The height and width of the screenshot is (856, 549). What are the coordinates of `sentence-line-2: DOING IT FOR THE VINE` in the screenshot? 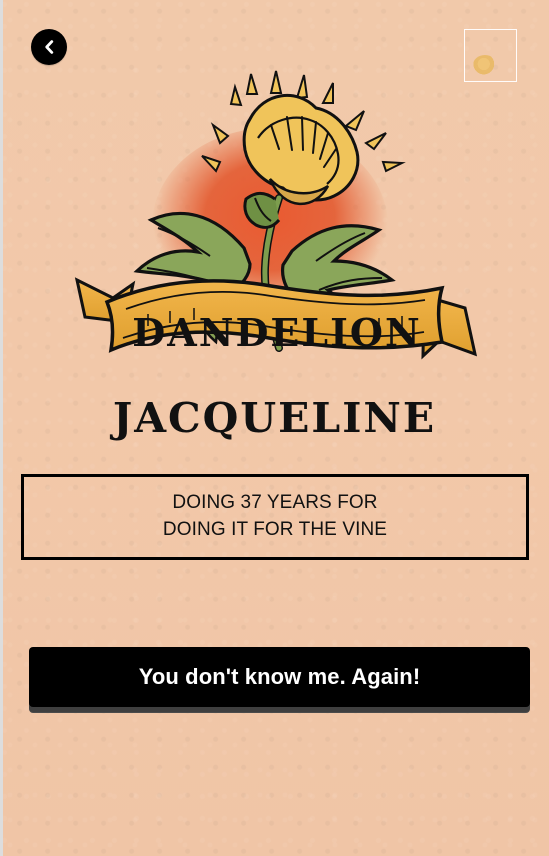 It's located at (275, 529).